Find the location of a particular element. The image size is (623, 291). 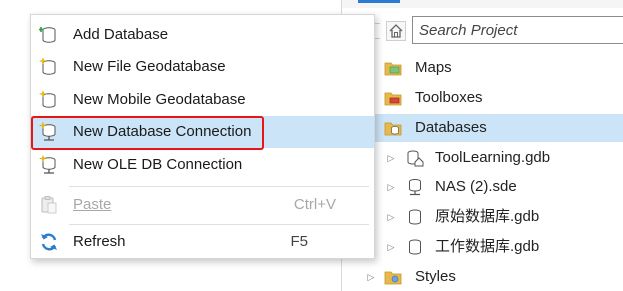

new-ole-db-connection-icon is located at coordinates (47, 164).